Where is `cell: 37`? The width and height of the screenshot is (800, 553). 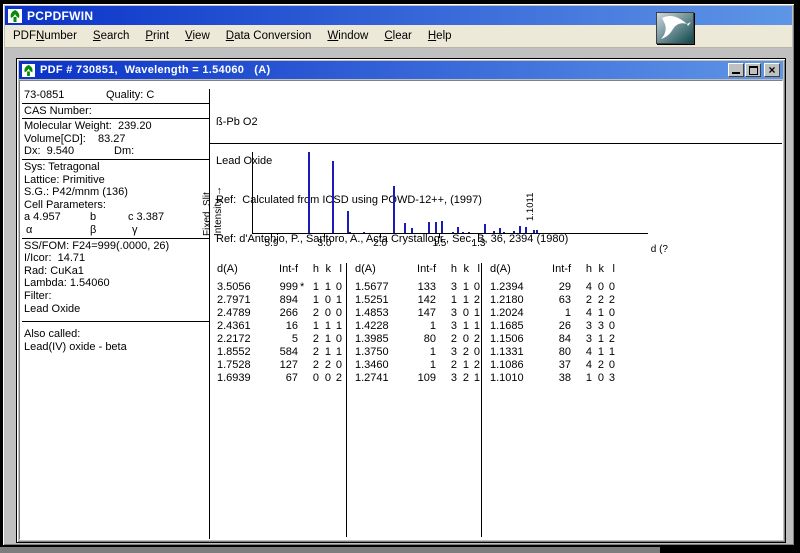
cell: 37 is located at coordinates (564, 365).